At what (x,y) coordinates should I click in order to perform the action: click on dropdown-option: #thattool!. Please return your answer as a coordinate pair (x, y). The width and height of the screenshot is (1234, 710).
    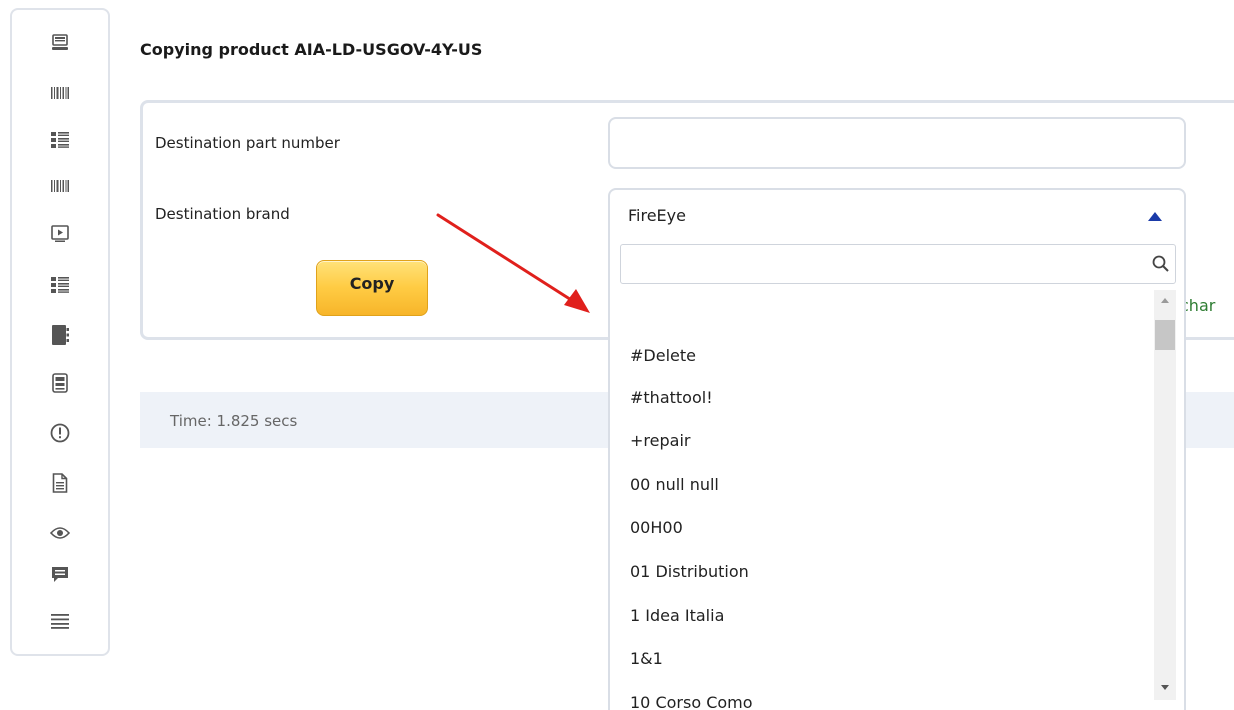
    Looking at the image, I should click on (671, 397).